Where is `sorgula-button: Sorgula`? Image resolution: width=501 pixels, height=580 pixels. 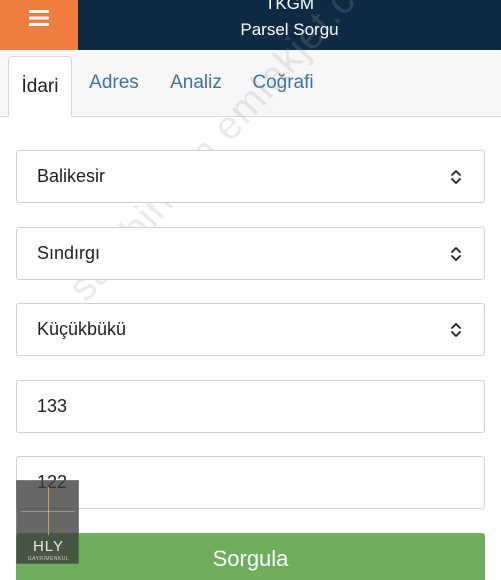
sorgula-button: Sorgula is located at coordinates (250, 556).